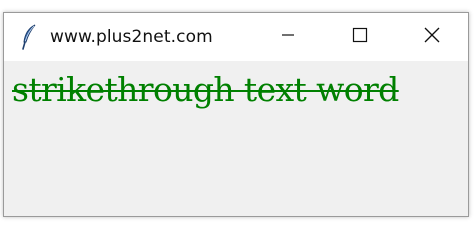 The height and width of the screenshot is (240, 474). Describe the element at coordinates (131, 37) in the screenshot. I see `window-title: www.plus2net.com` at that location.